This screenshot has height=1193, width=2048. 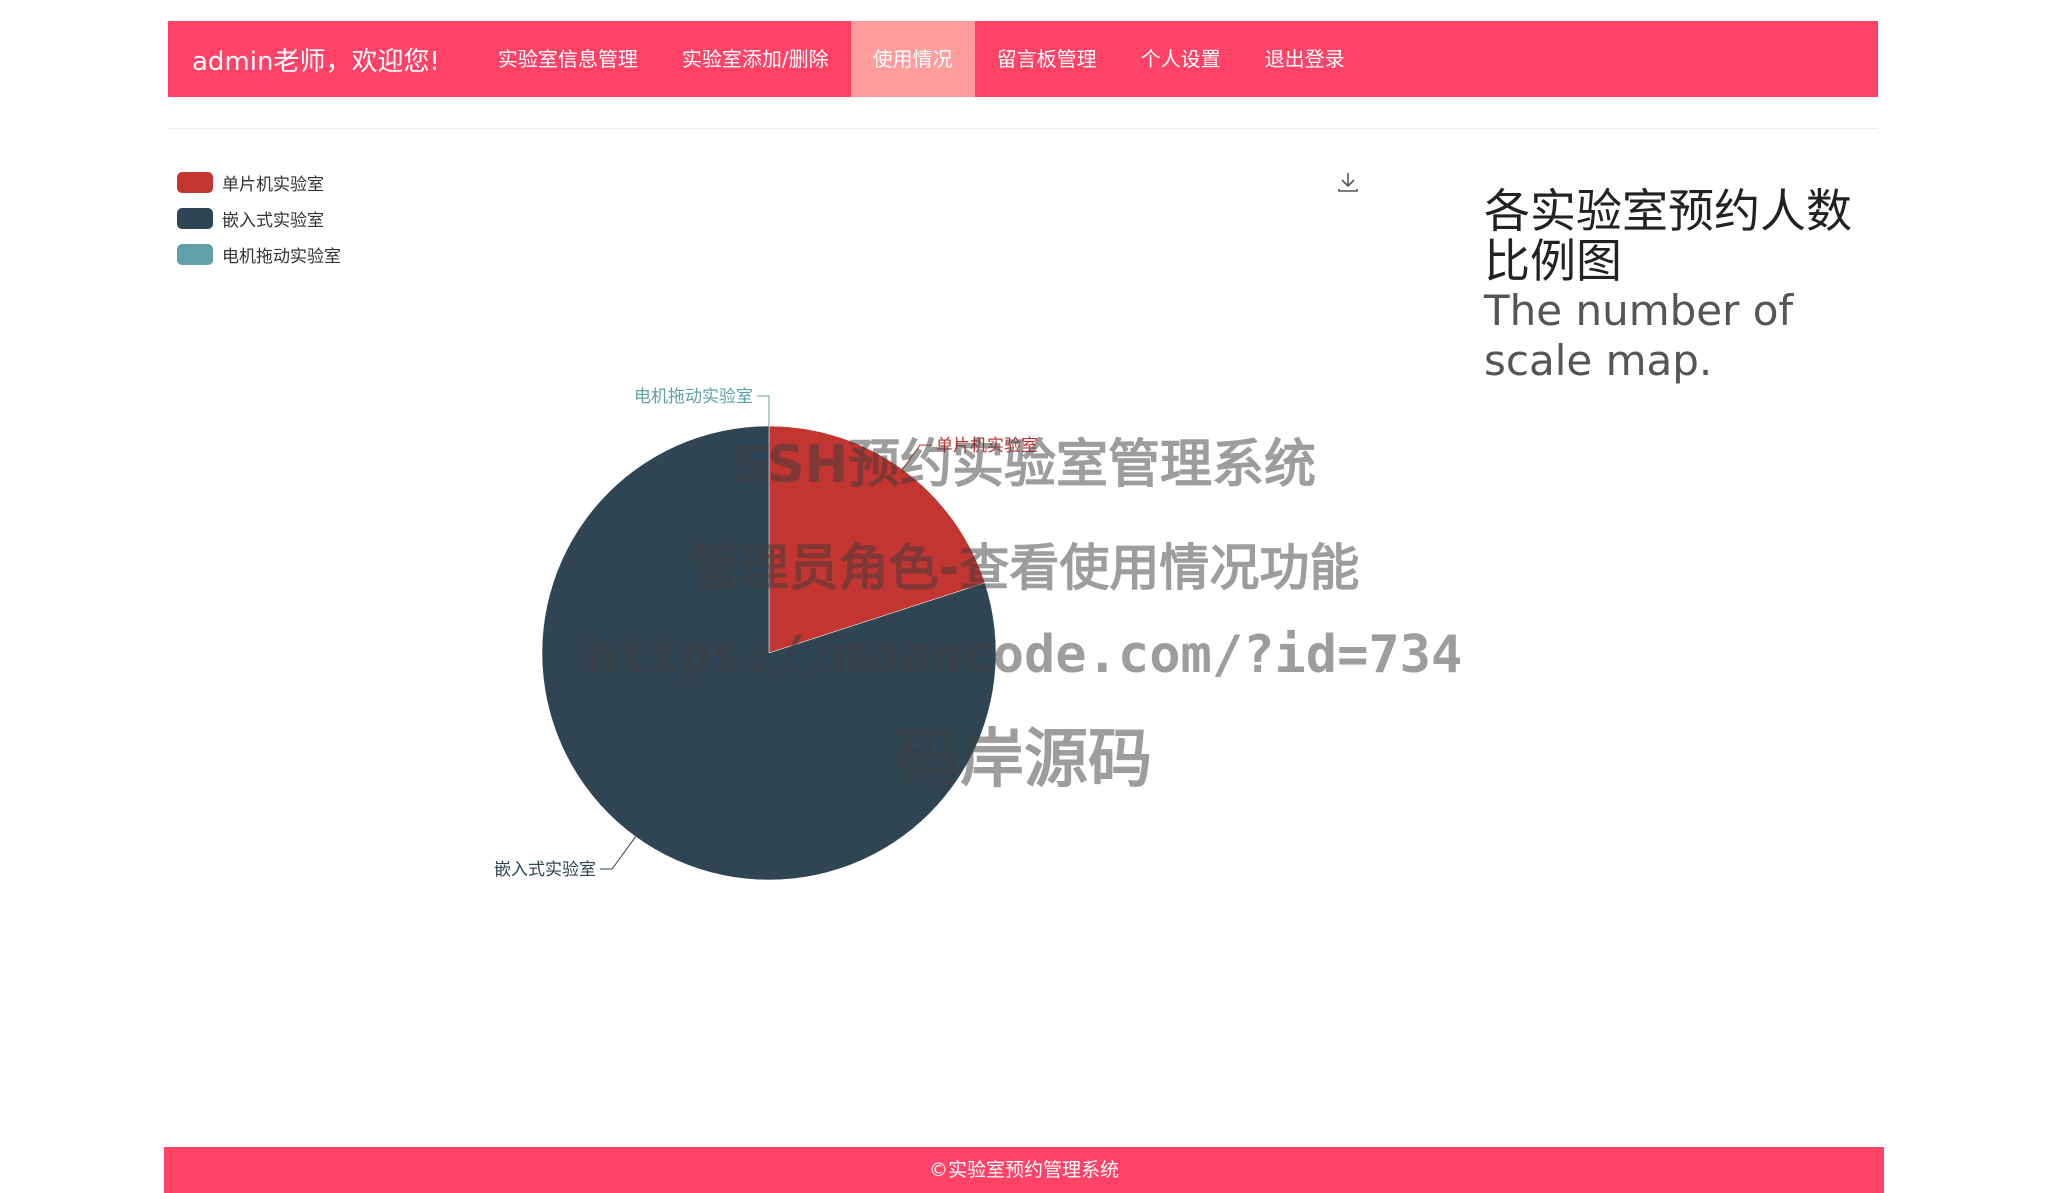 What do you see at coordinates (917, 457) in the screenshot?
I see `pie-label-line-mcu` at bounding box center [917, 457].